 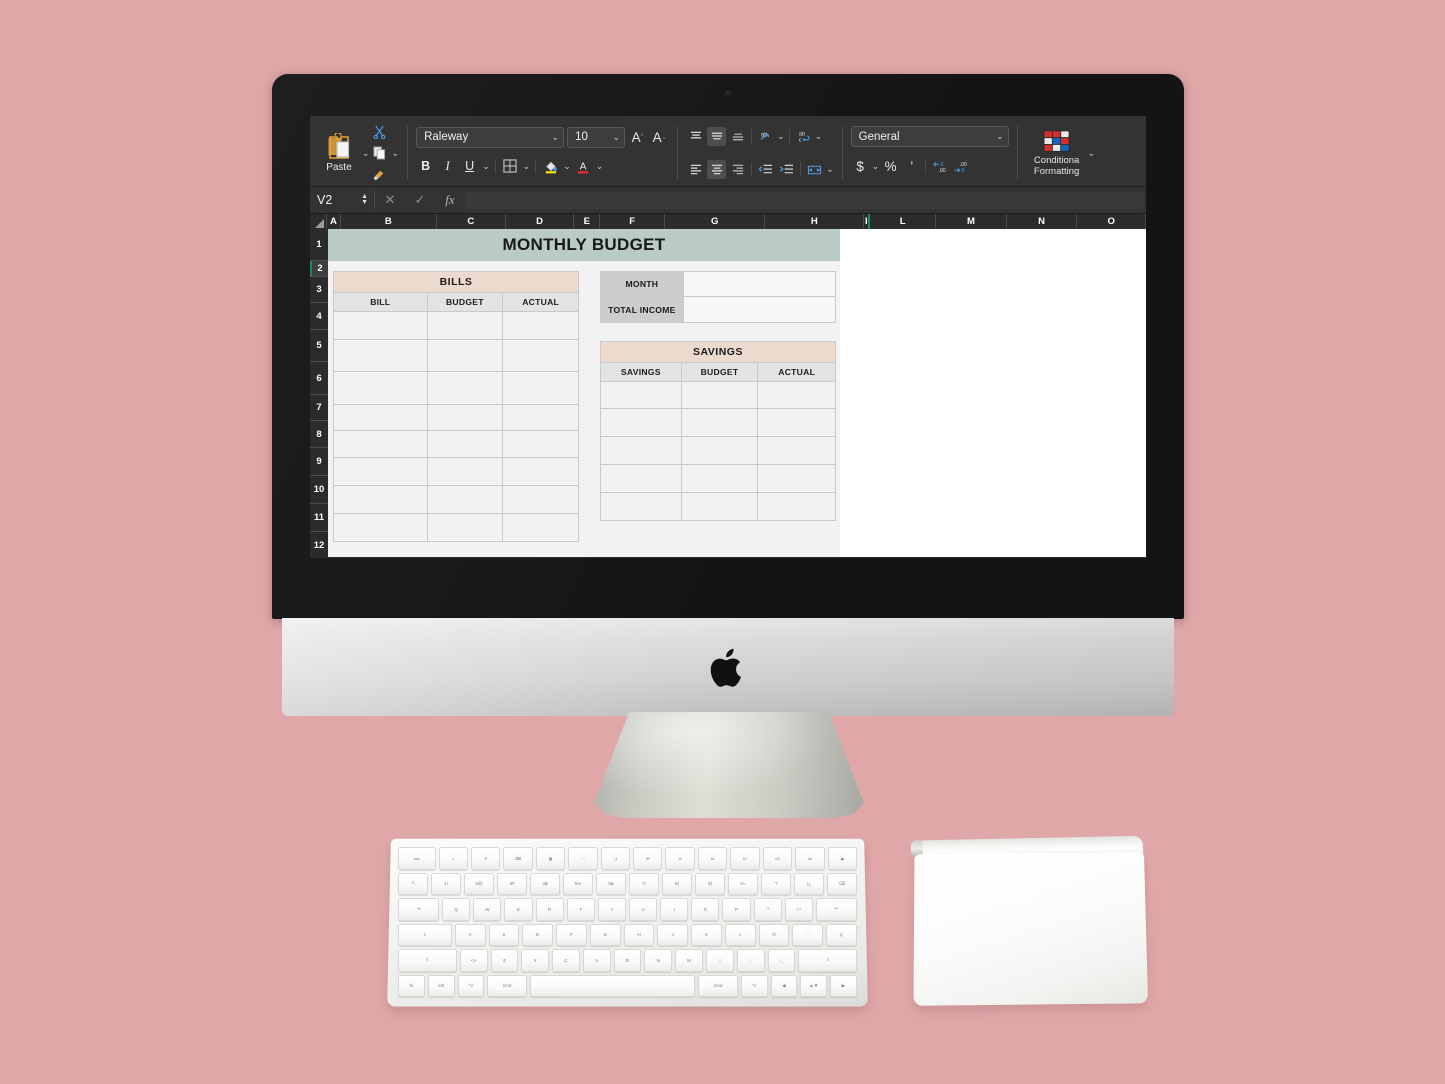 What do you see at coordinates (842, 858) in the screenshot?
I see `key: ⏏` at bounding box center [842, 858].